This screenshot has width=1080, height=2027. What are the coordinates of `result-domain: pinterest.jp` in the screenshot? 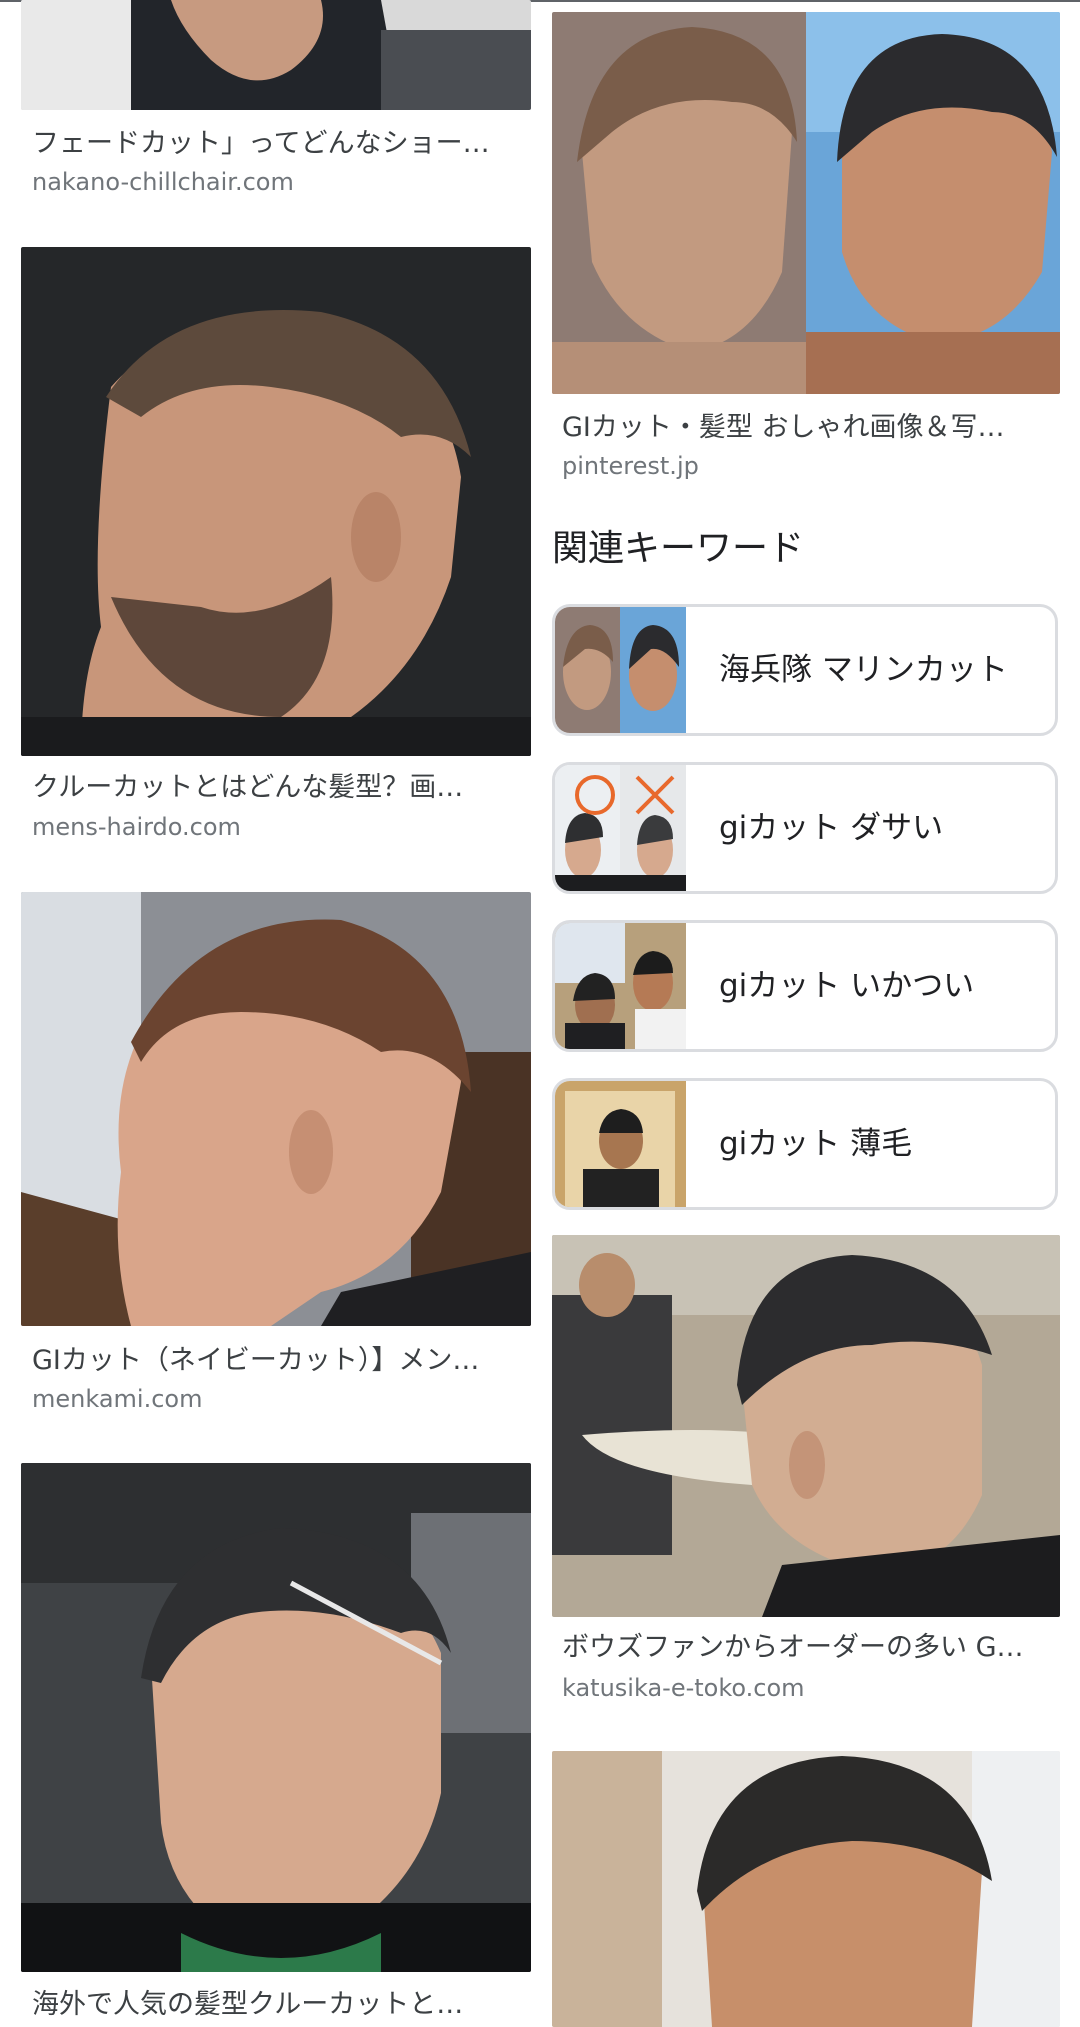 It's located at (630, 466).